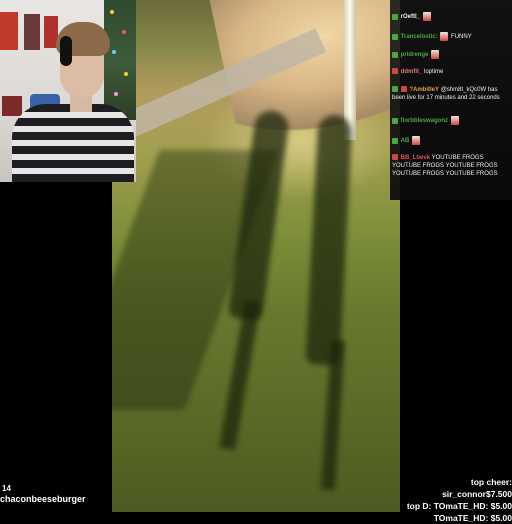  I want to click on chat-username: AB, so click(405, 141).